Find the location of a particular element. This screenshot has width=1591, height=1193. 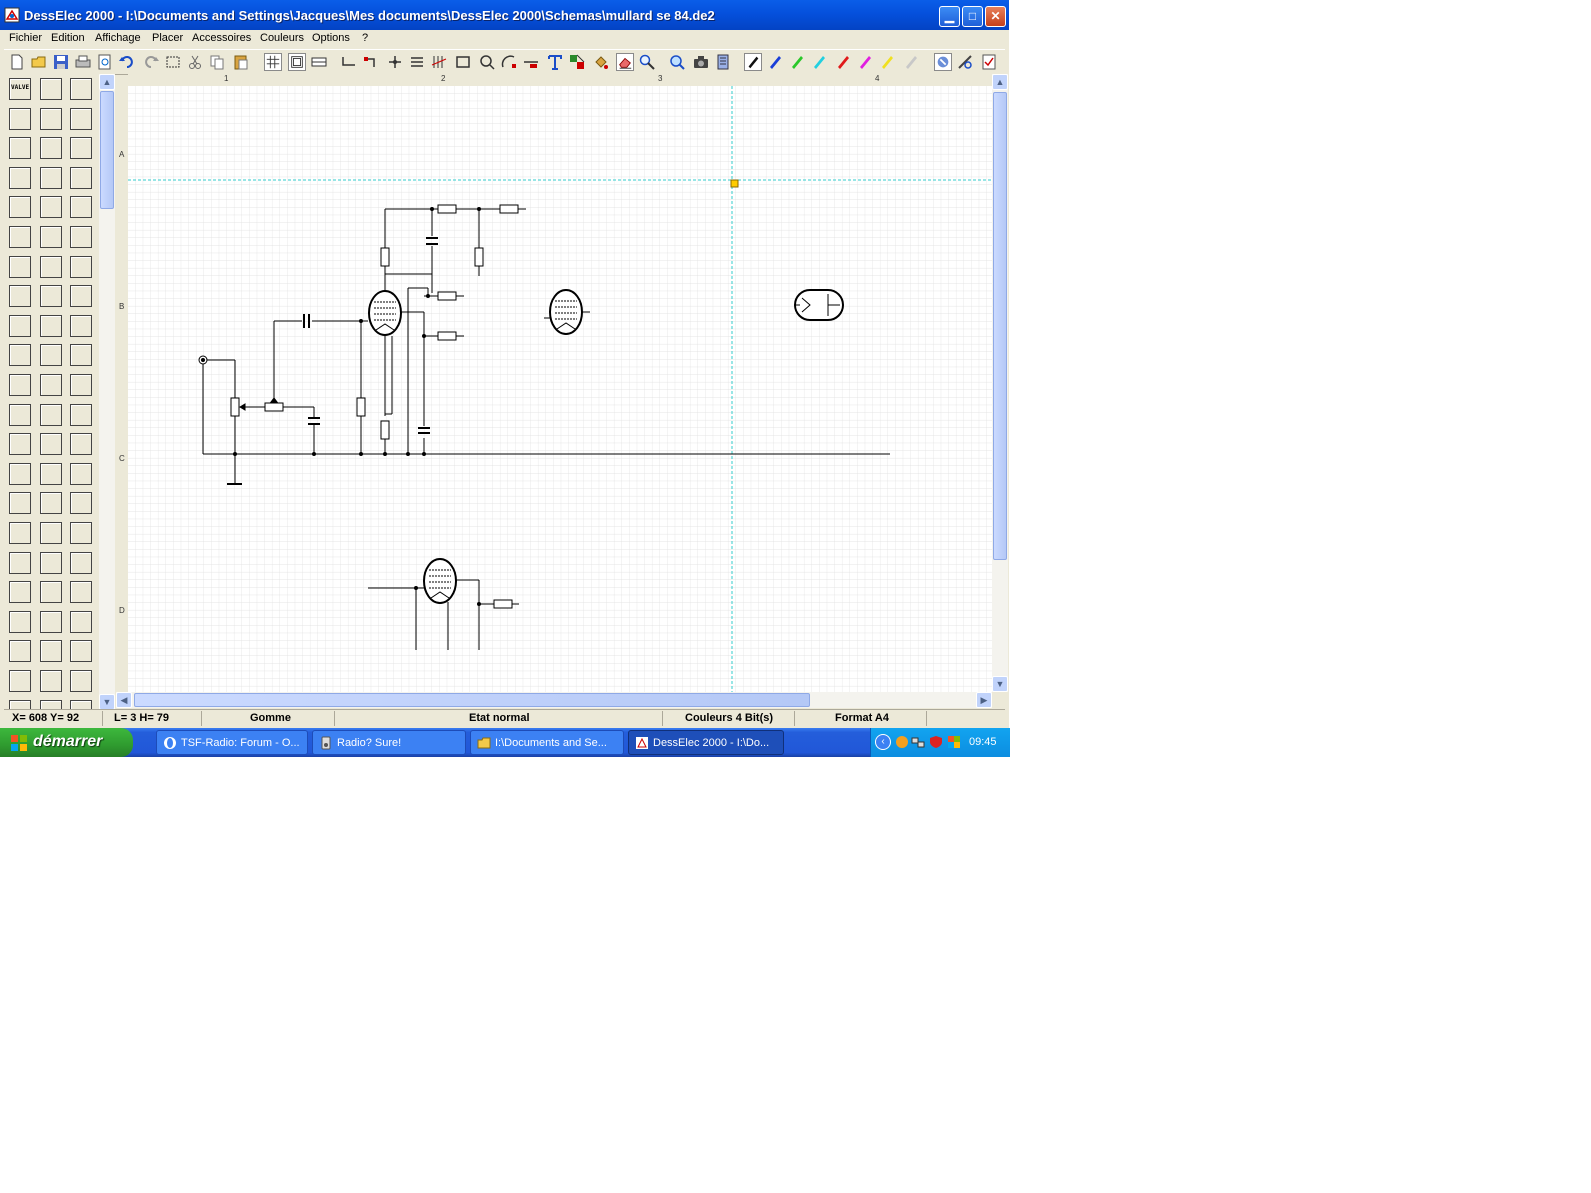

resistor-anode is located at coordinates (385, 257).